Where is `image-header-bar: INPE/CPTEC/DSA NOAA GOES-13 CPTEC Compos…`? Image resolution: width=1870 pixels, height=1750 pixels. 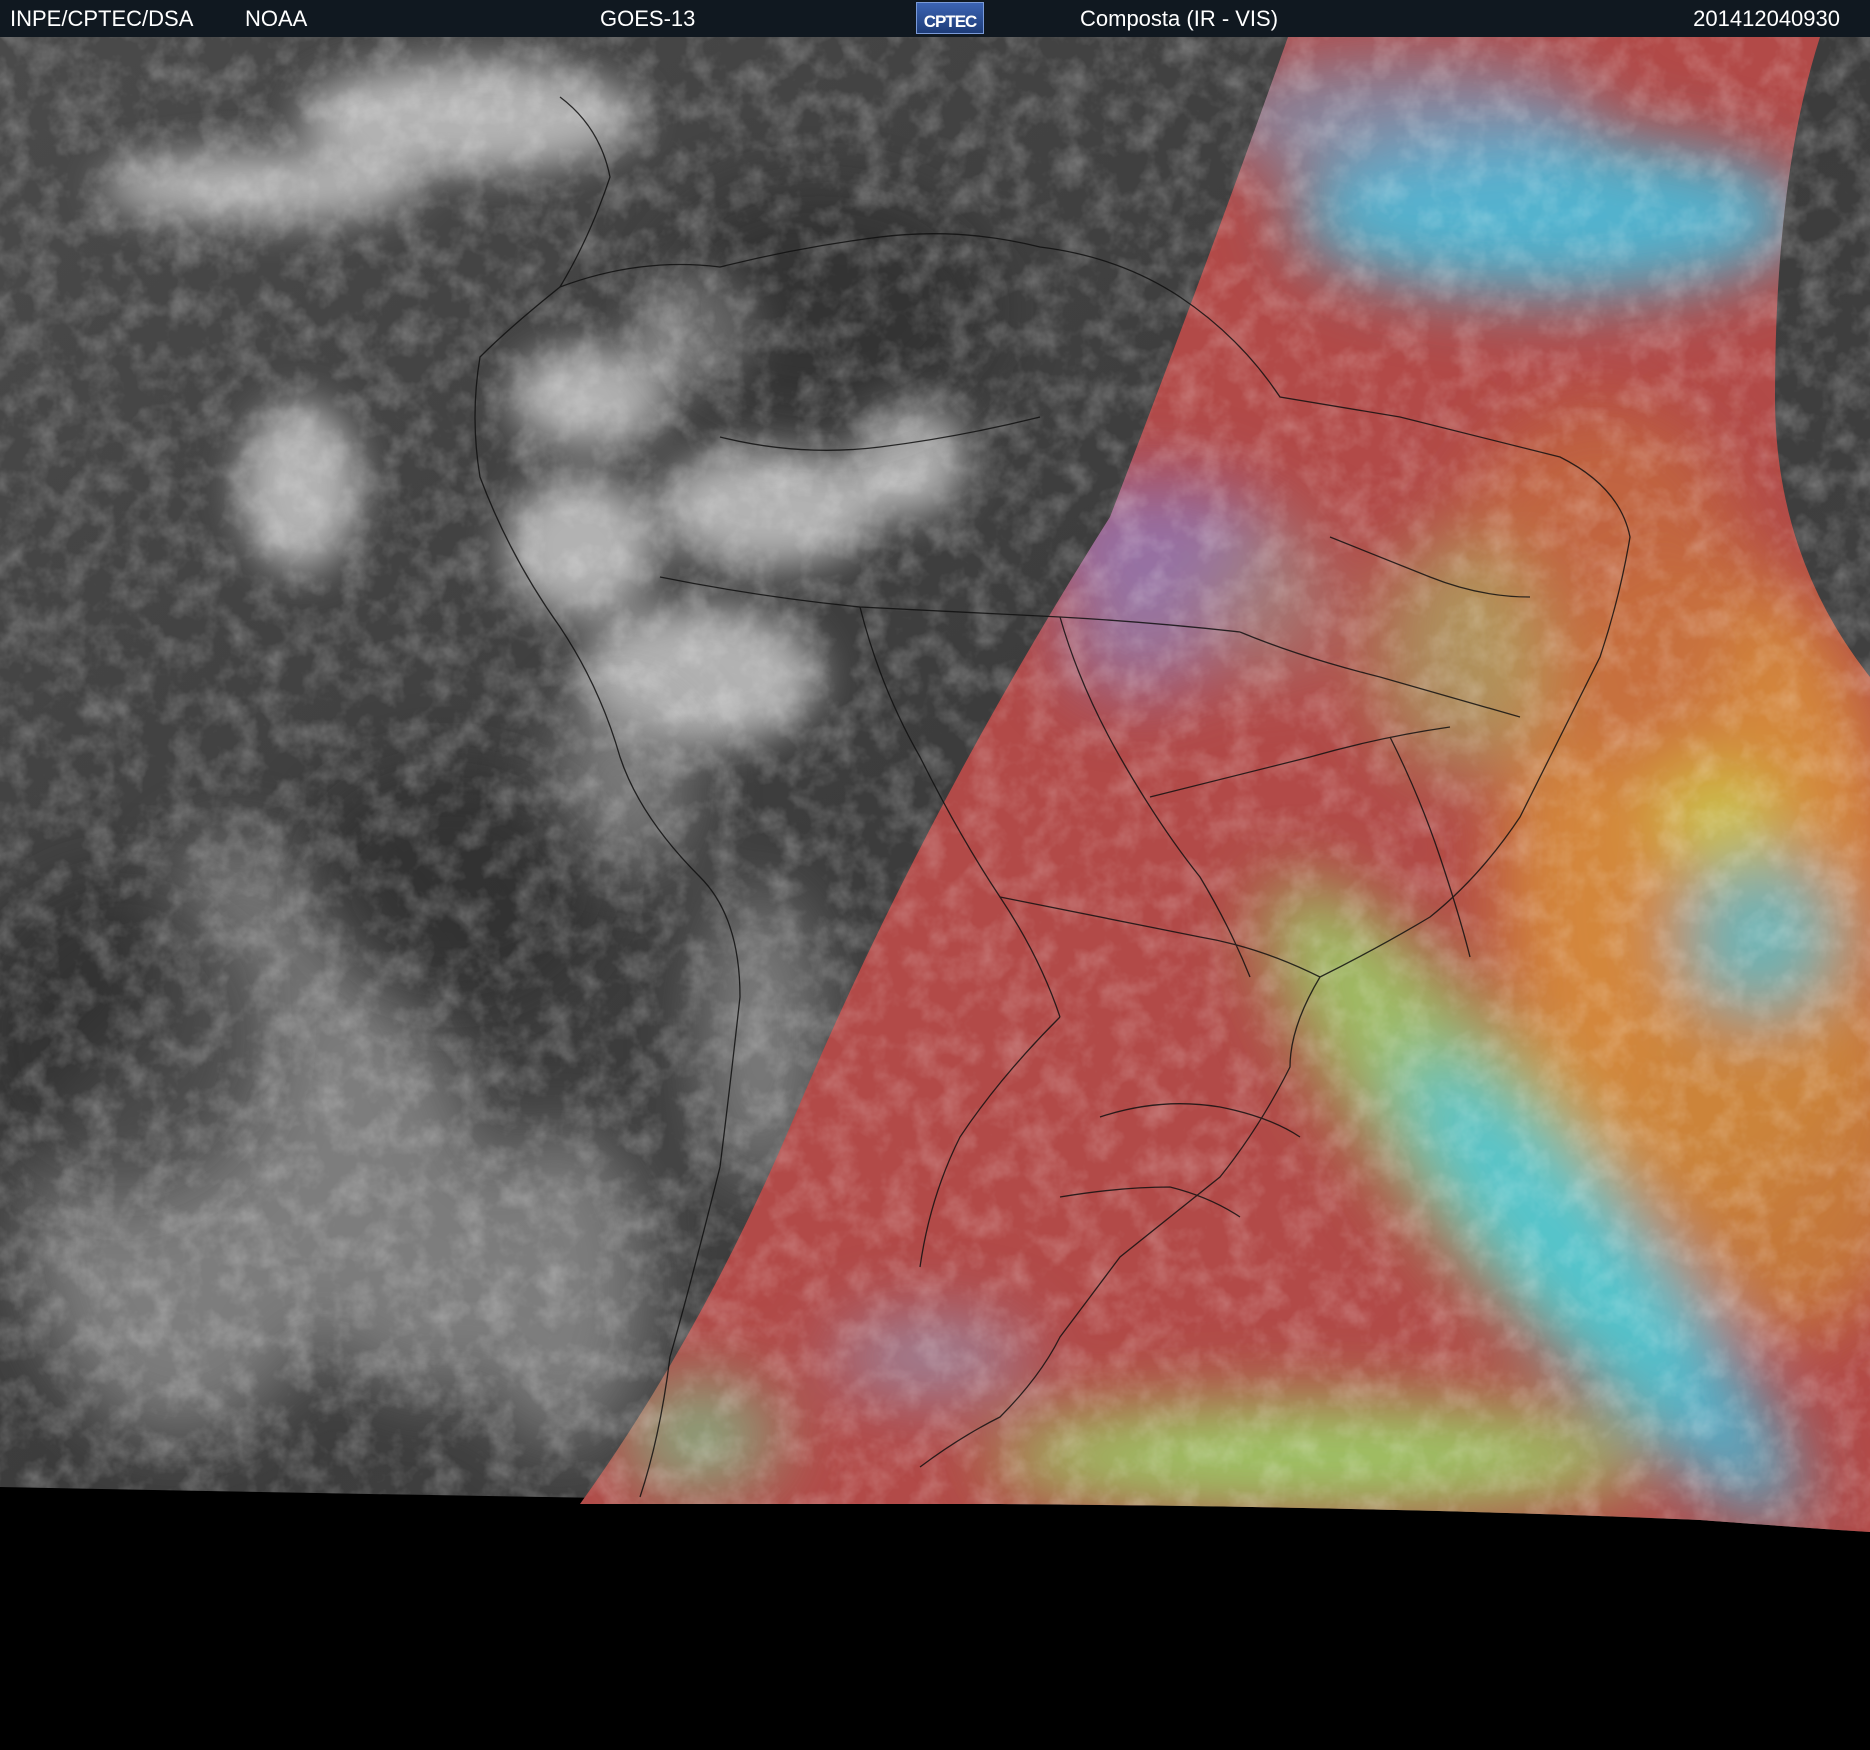
image-header-bar: INPE/CPTEC/DSA NOAA GOES-13 CPTEC Compos… is located at coordinates (935, 18).